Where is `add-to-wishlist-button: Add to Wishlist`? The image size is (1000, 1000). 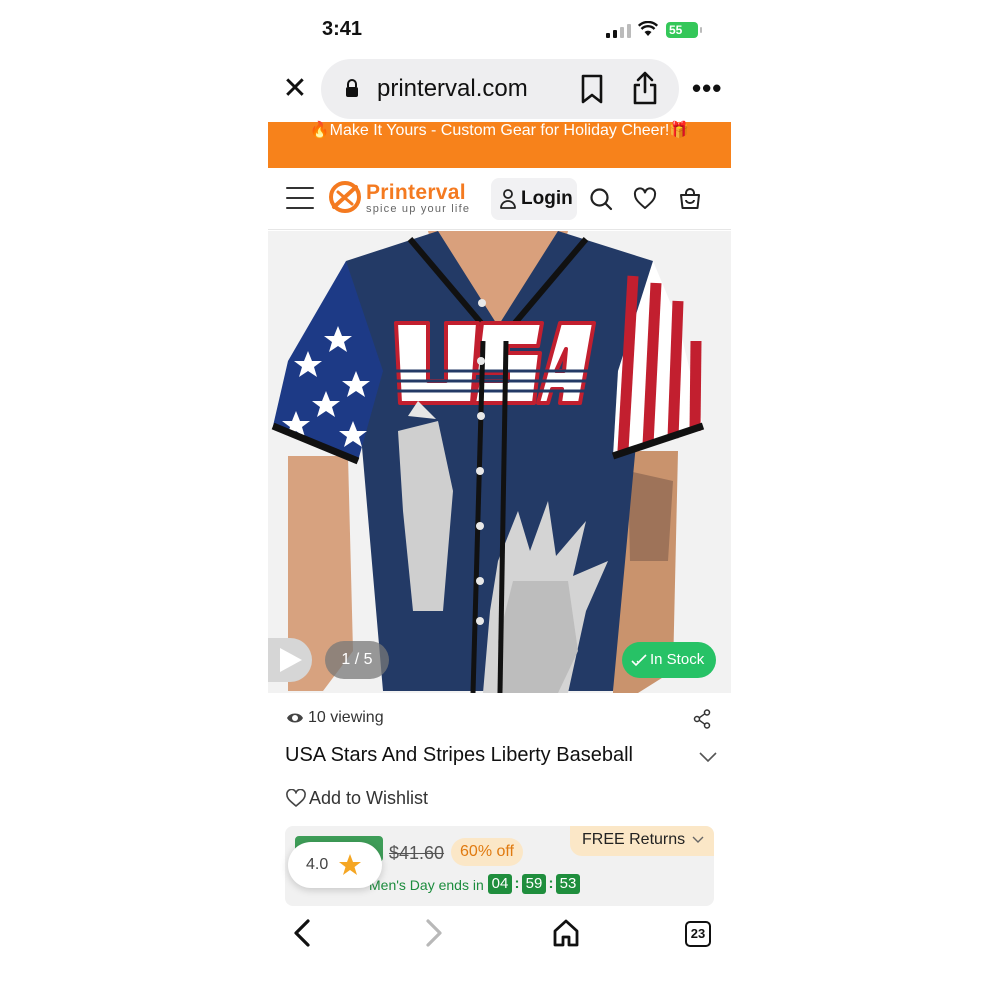 add-to-wishlist-button: Add to Wishlist is located at coordinates (357, 798).